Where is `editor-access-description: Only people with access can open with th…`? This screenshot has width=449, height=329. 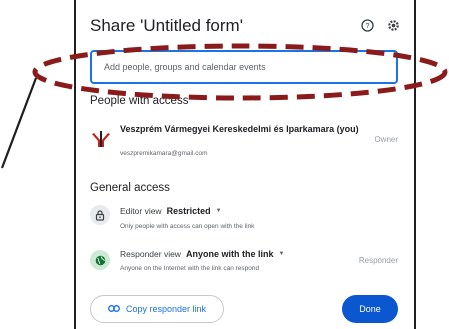 editor-access-description: Only people with access can open with th… is located at coordinates (187, 226).